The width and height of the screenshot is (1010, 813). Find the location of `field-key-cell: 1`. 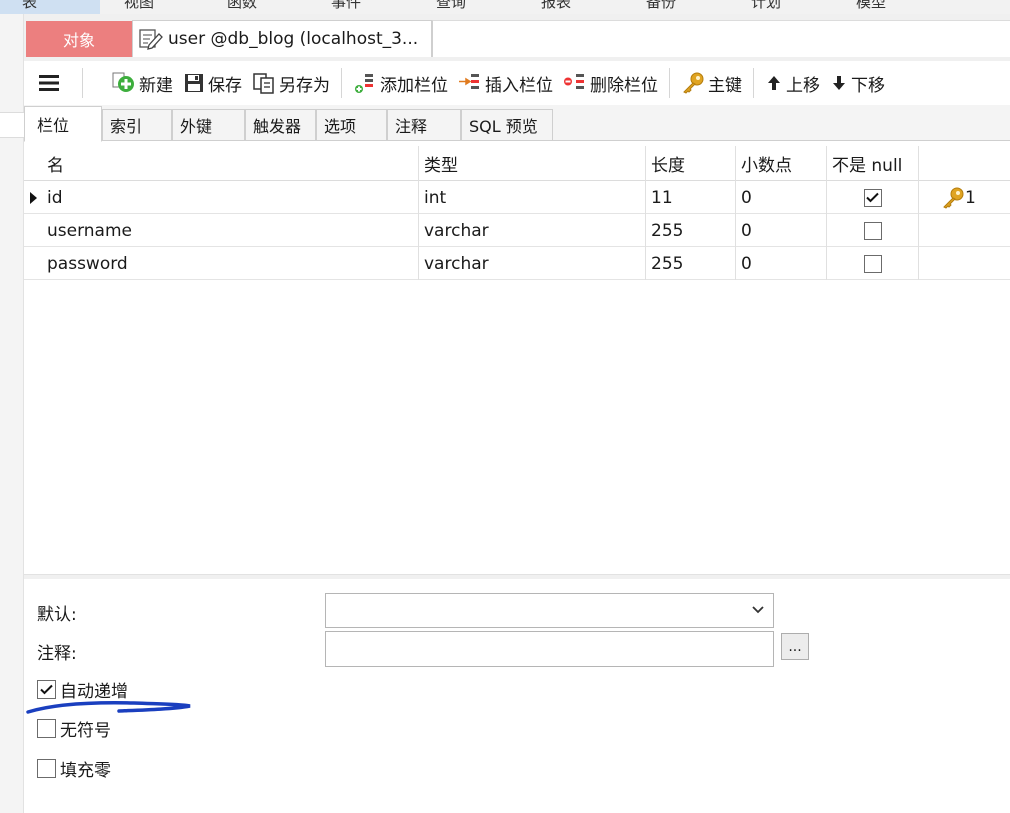

field-key-cell: 1 is located at coordinates (964, 197).